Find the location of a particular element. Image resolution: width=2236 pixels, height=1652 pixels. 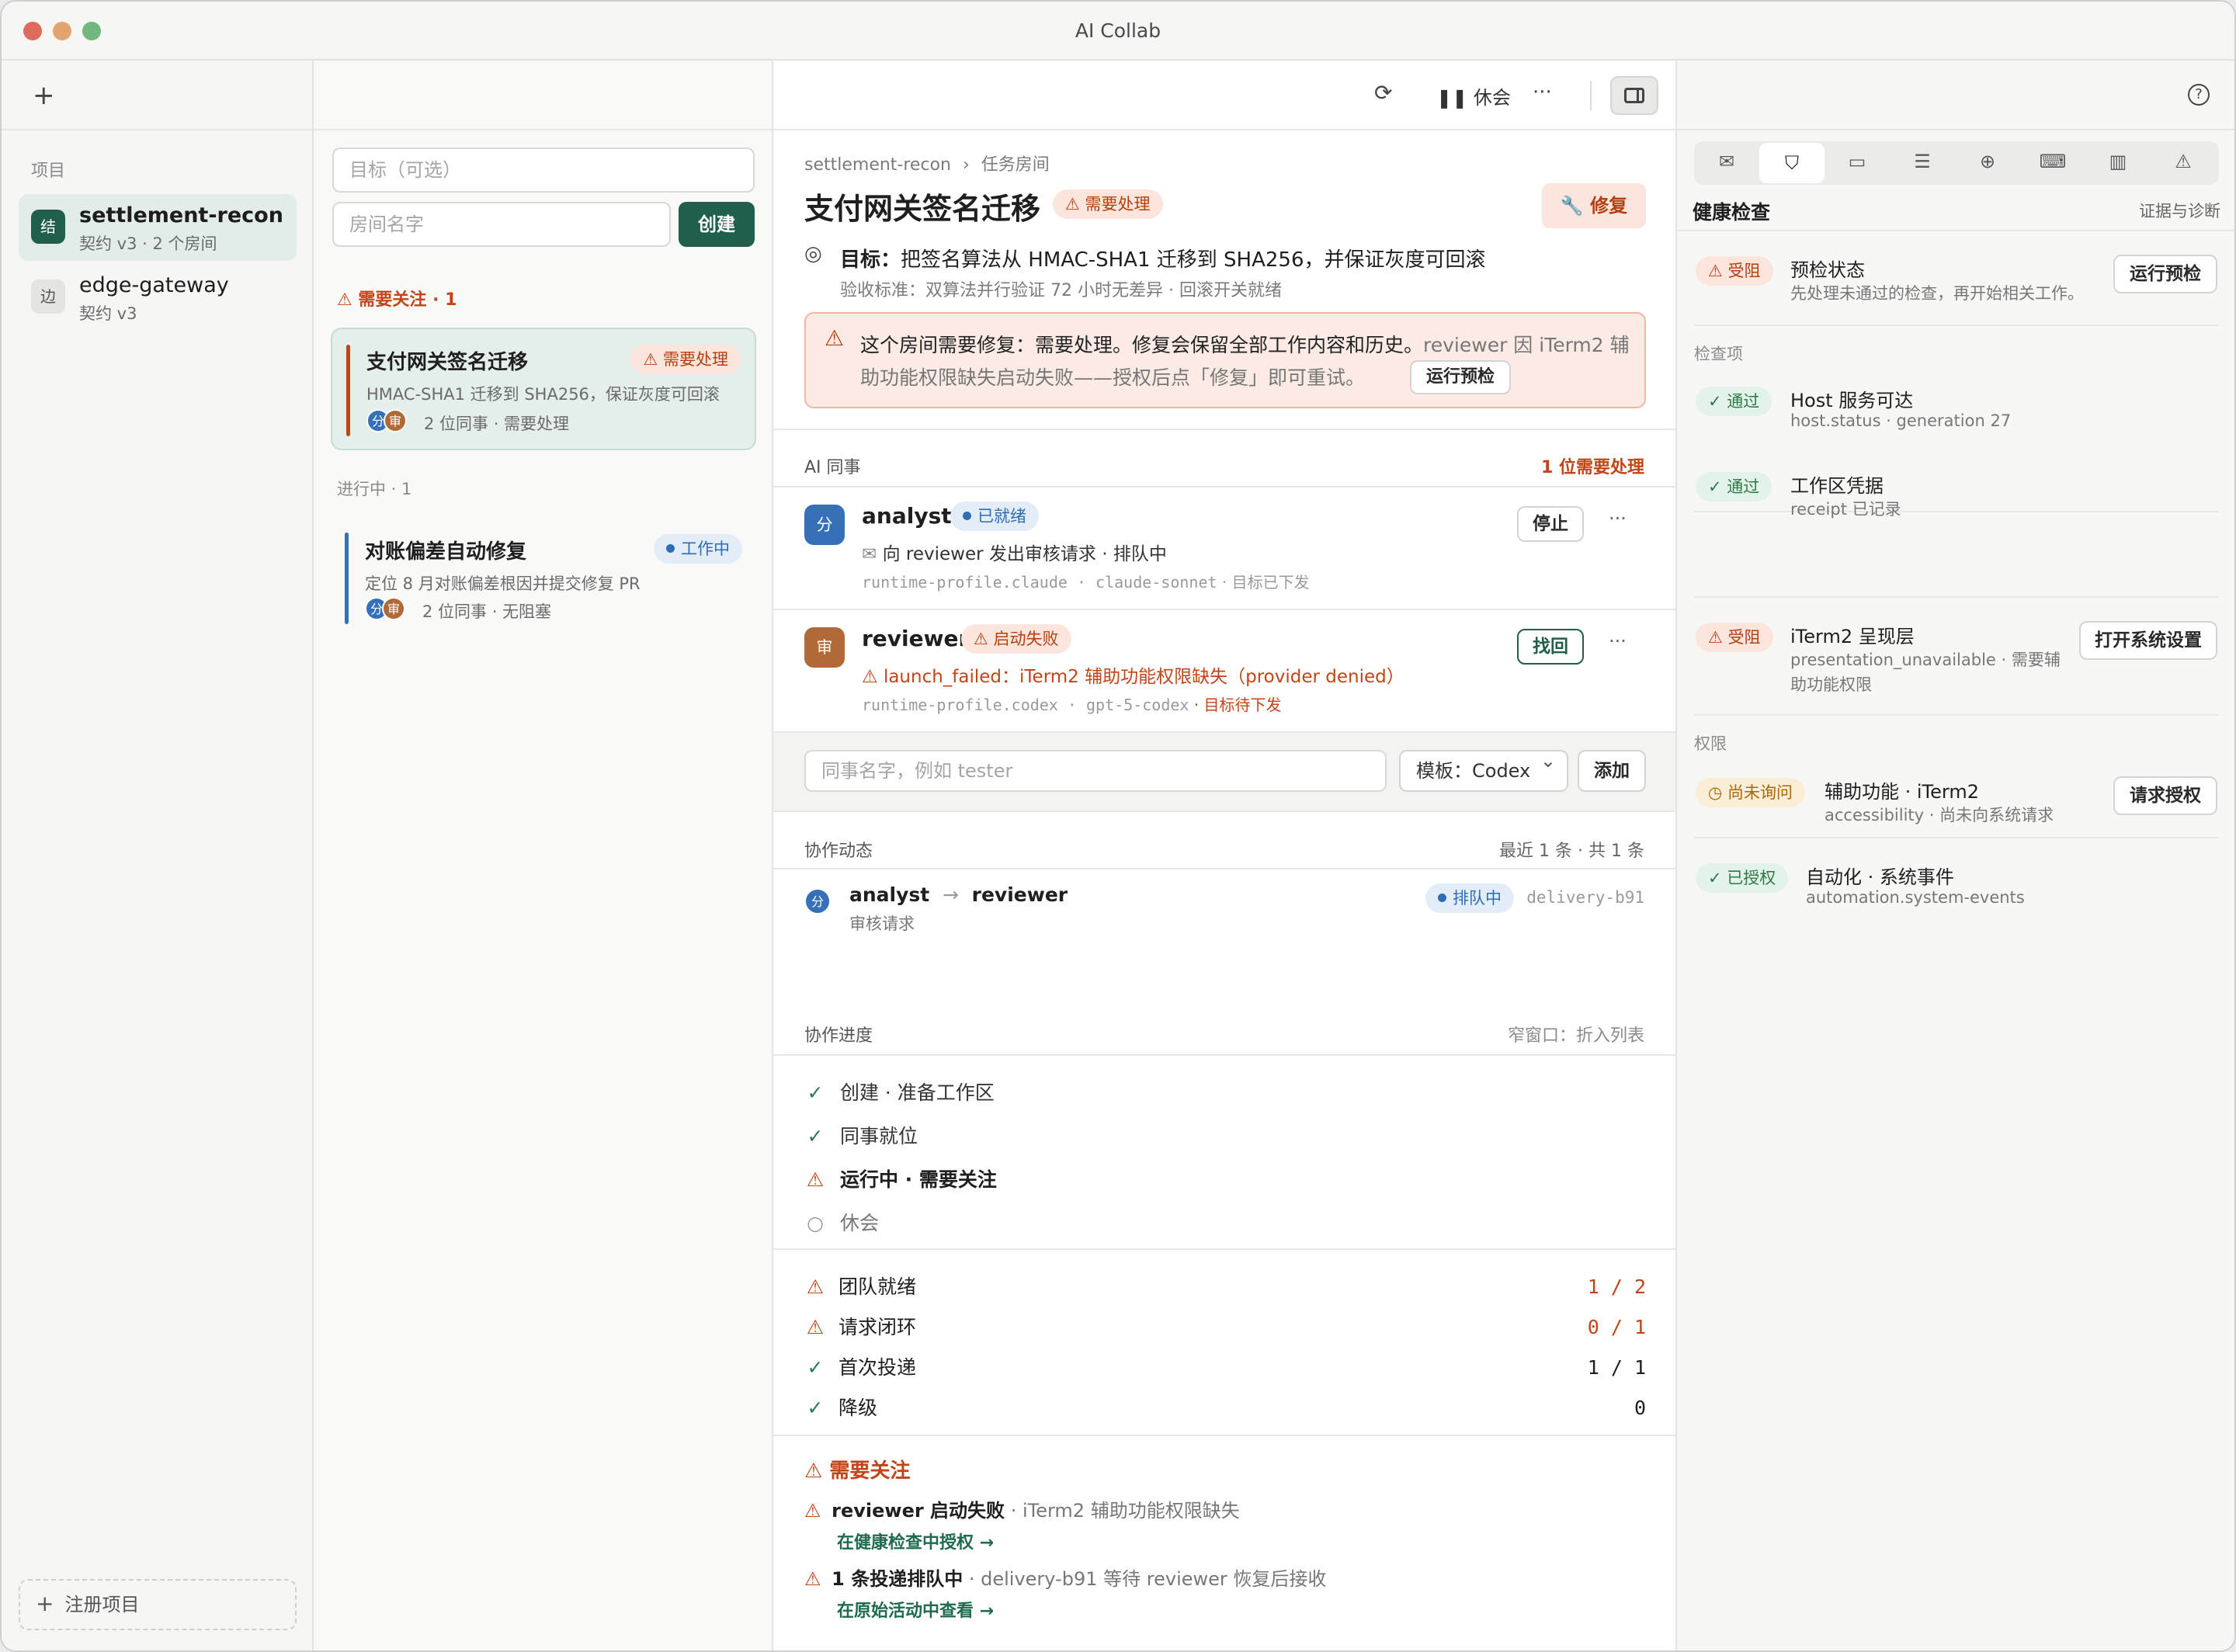

recover-button: 找回 is located at coordinates (1550, 647).